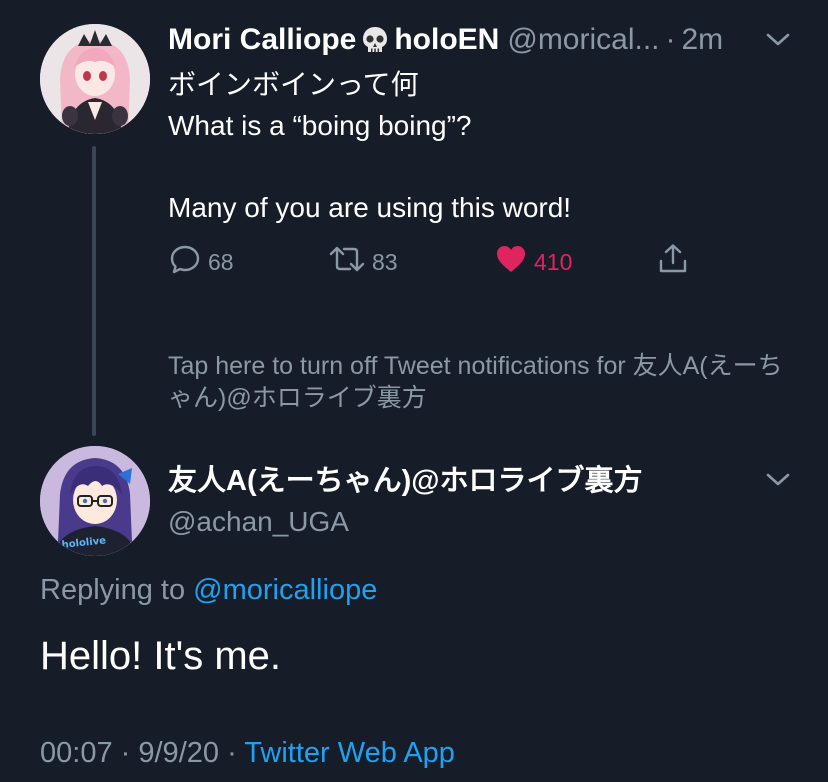  I want to click on thread-connector-line, so click(94, 291).